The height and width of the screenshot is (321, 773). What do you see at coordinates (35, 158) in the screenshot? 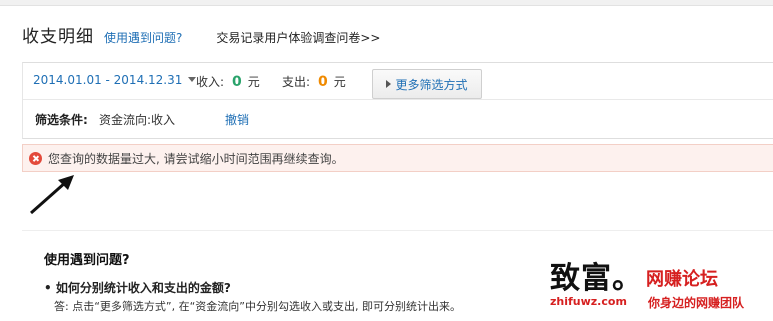
I see `error-icon` at bounding box center [35, 158].